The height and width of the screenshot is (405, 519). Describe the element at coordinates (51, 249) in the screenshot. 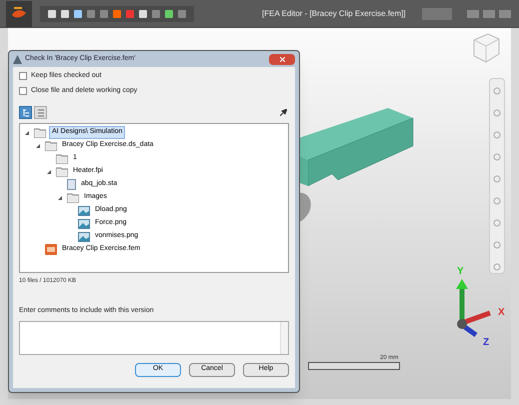

I see `model-file-icon` at that location.